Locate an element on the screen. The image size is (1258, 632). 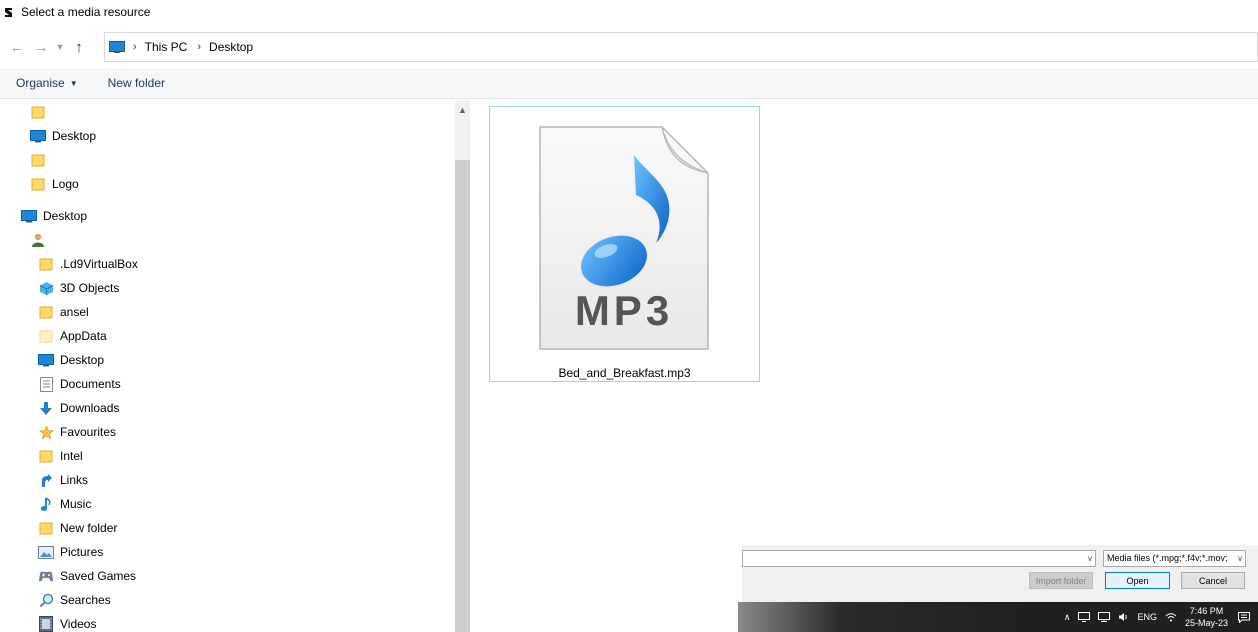
organise-button: Organise ▼ is located at coordinates (47, 83).